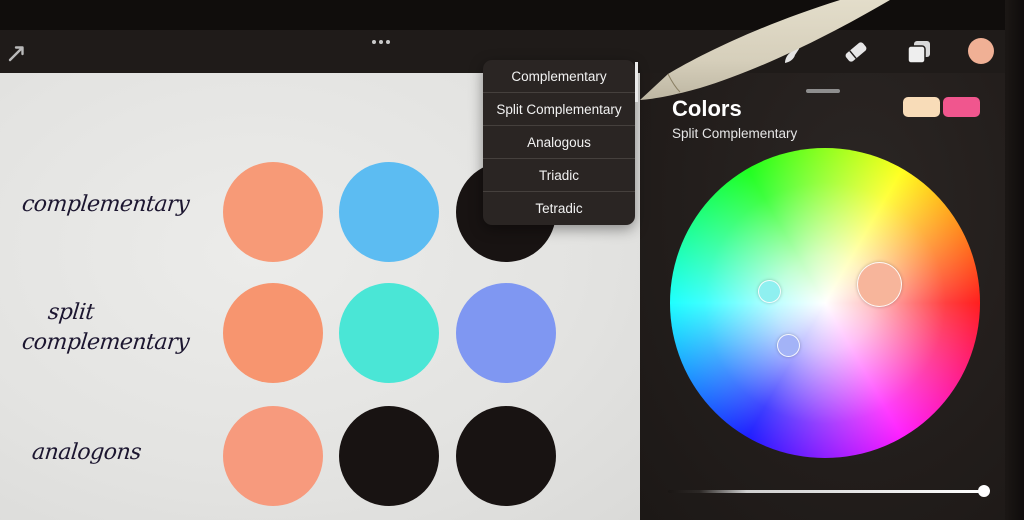 Image resolution: width=1024 pixels, height=520 pixels. What do you see at coordinates (981, 51) in the screenshot?
I see `active-color-button` at bounding box center [981, 51].